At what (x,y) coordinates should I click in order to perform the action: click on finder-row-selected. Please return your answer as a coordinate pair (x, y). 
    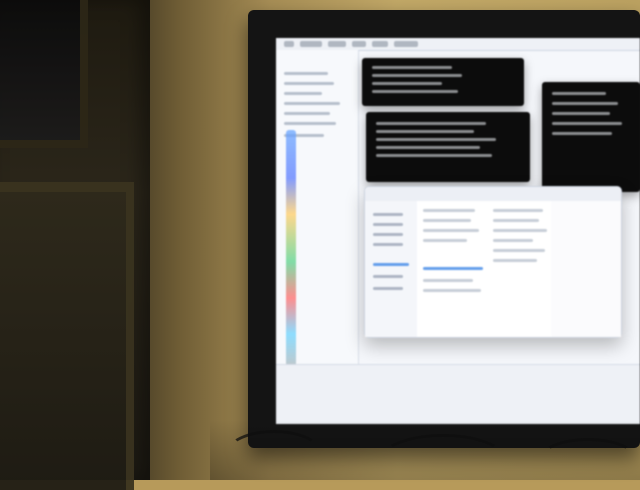
    Looking at the image, I should click on (453, 268).